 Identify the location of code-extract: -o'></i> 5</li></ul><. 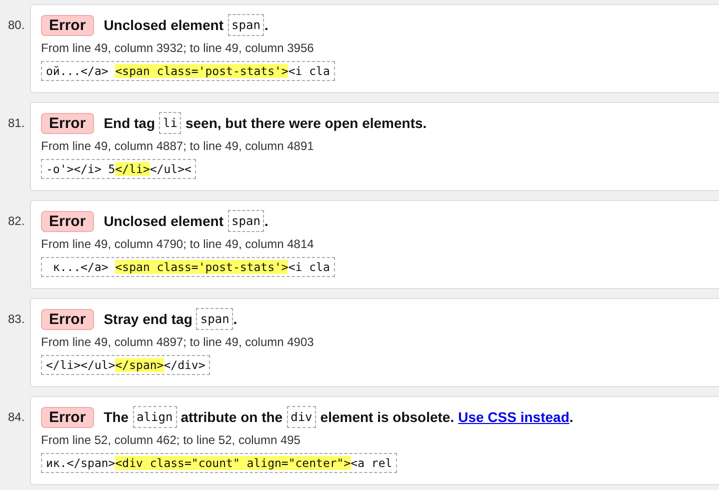
(118, 169).